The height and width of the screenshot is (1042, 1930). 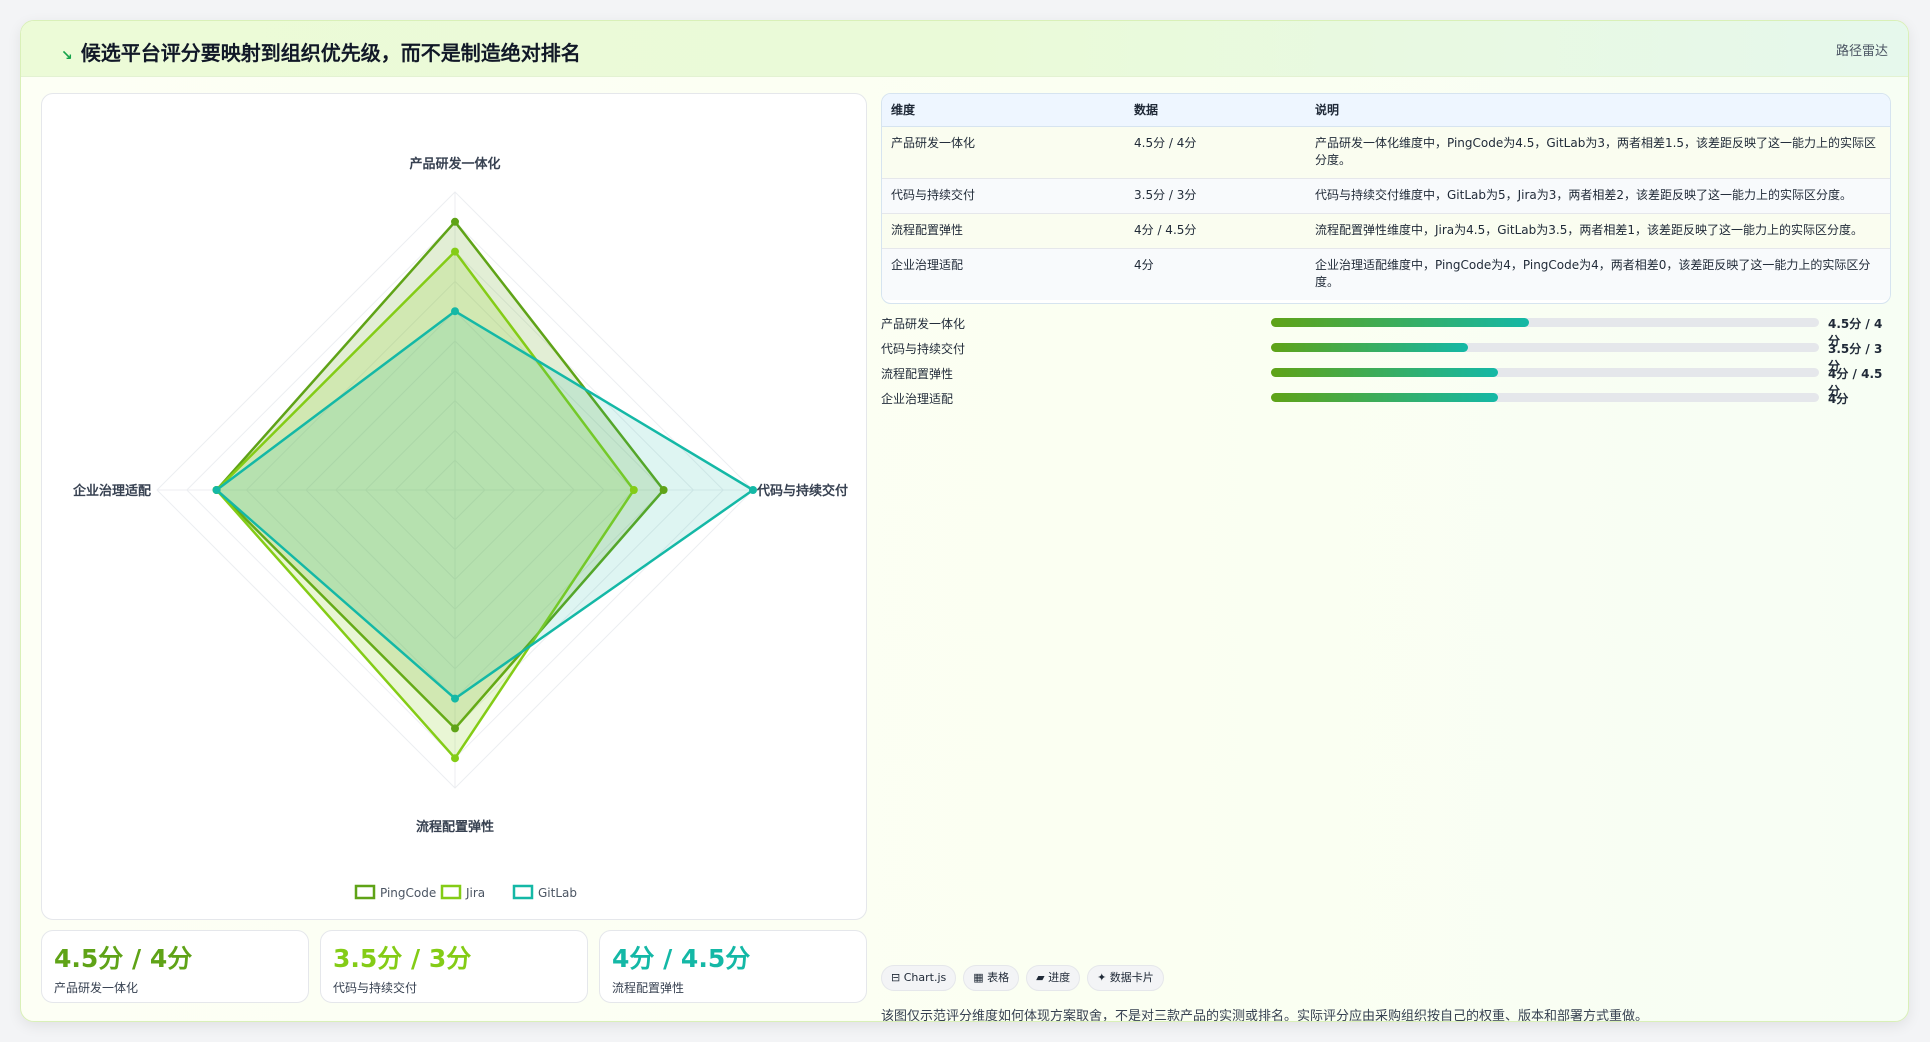 I want to click on kpi-card: 4分 / 4.5分 流程配置弹性, so click(x=733, y=966).